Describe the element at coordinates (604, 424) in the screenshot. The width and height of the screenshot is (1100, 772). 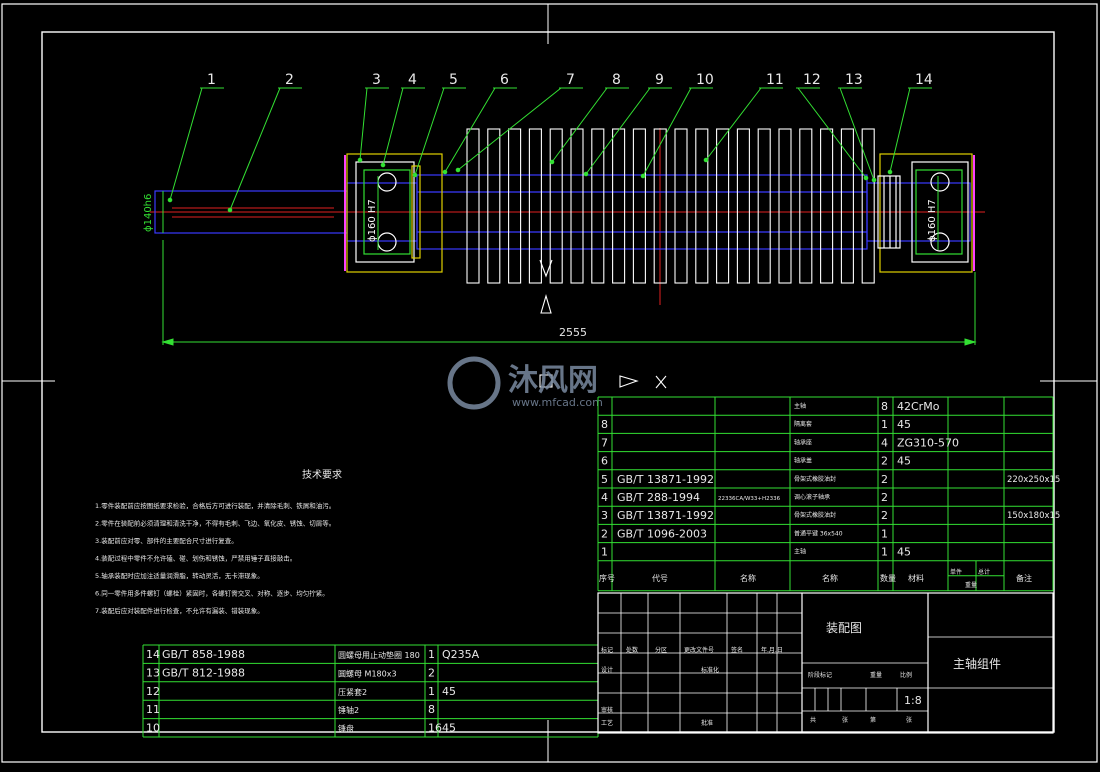
I see `bom-no: 8` at that location.